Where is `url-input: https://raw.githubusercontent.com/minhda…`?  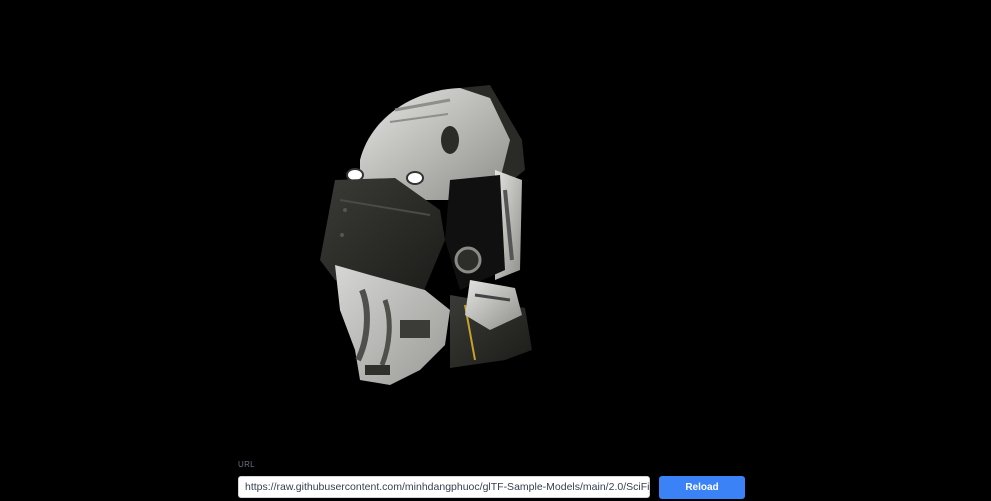 url-input: https://raw.githubusercontent.com/minhda… is located at coordinates (444, 487).